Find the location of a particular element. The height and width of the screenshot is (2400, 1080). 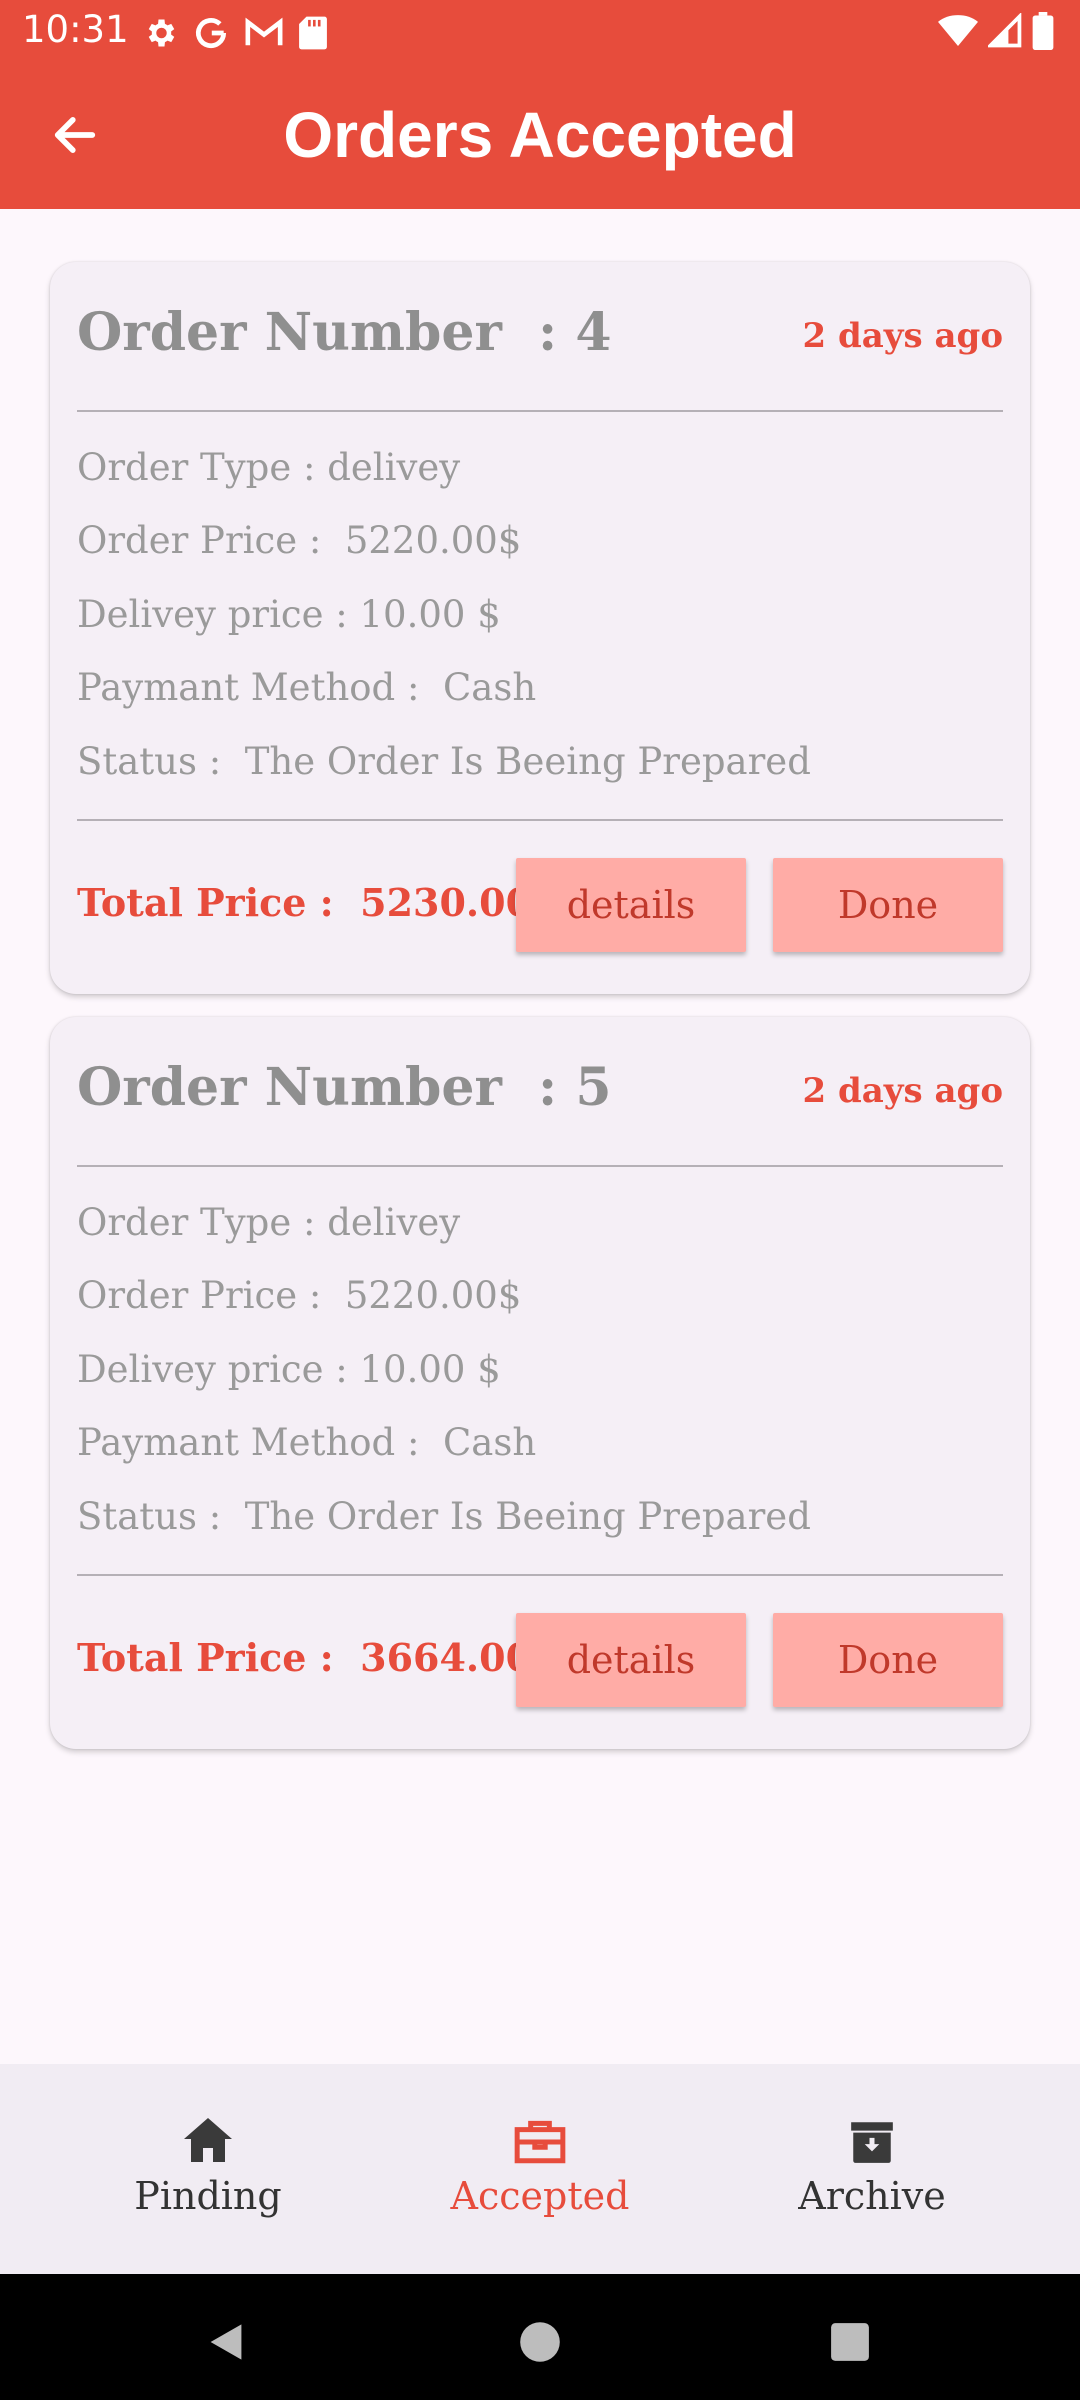

nav-item-accepted: Accepted is located at coordinates (540, 2169).